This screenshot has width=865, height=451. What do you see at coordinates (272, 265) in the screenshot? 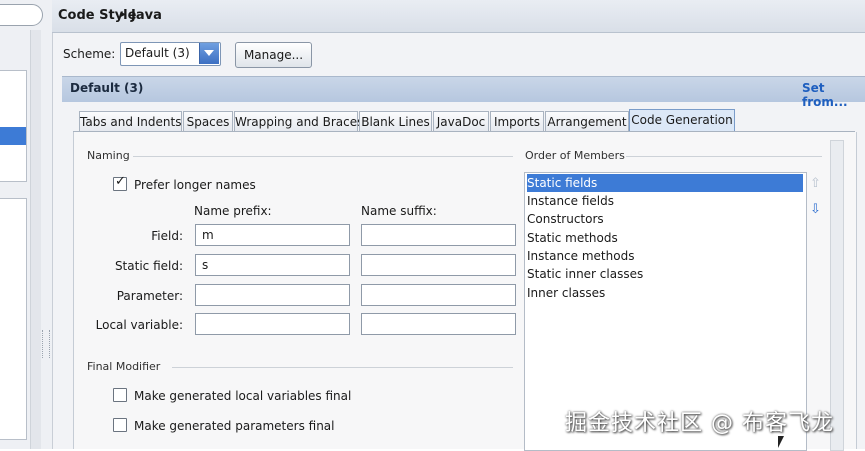
I see `static-field-prefix-input: s` at bounding box center [272, 265].